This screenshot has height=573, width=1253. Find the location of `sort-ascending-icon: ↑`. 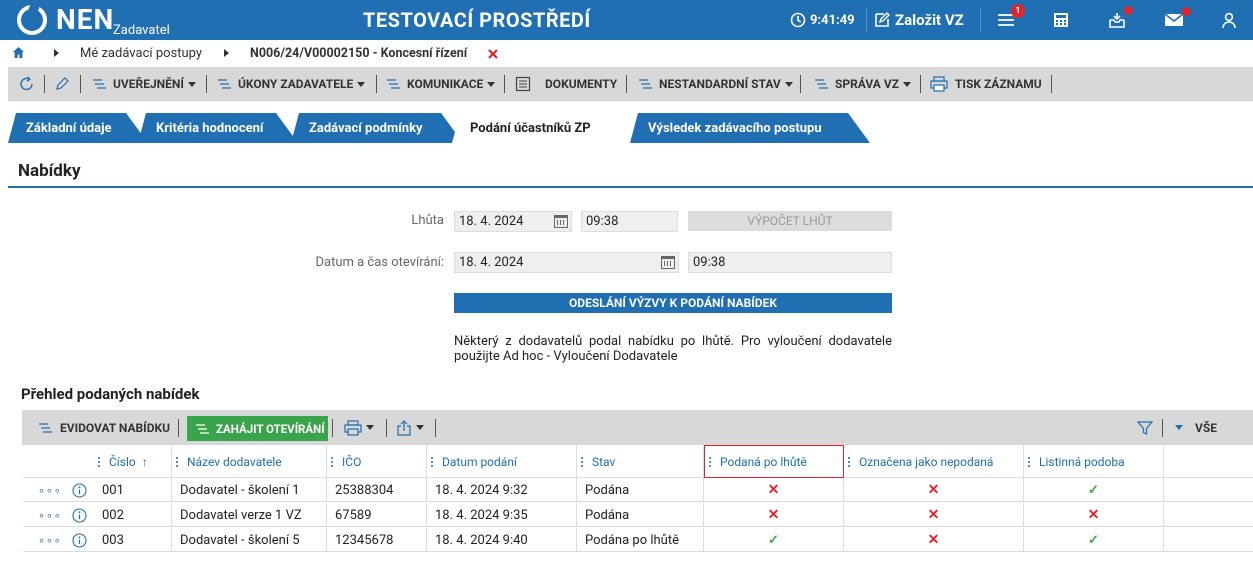

sort-ascending-icon: ↑ is located at coordinates (145, 462).